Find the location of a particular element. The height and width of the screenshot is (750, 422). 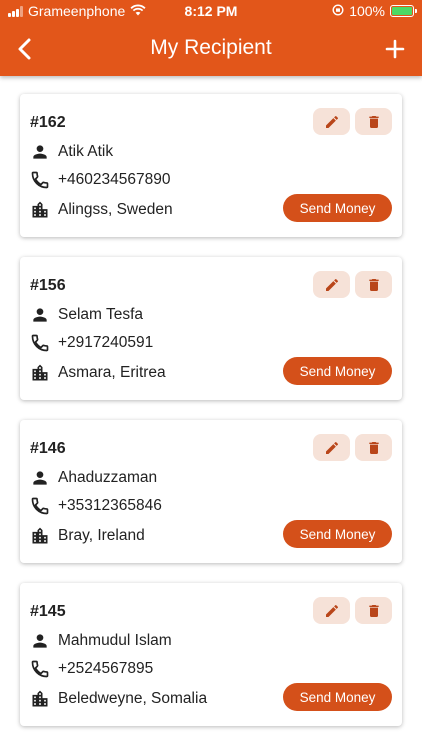

recipient-name: Selam Tesfa is located at coordinates (101, 314).